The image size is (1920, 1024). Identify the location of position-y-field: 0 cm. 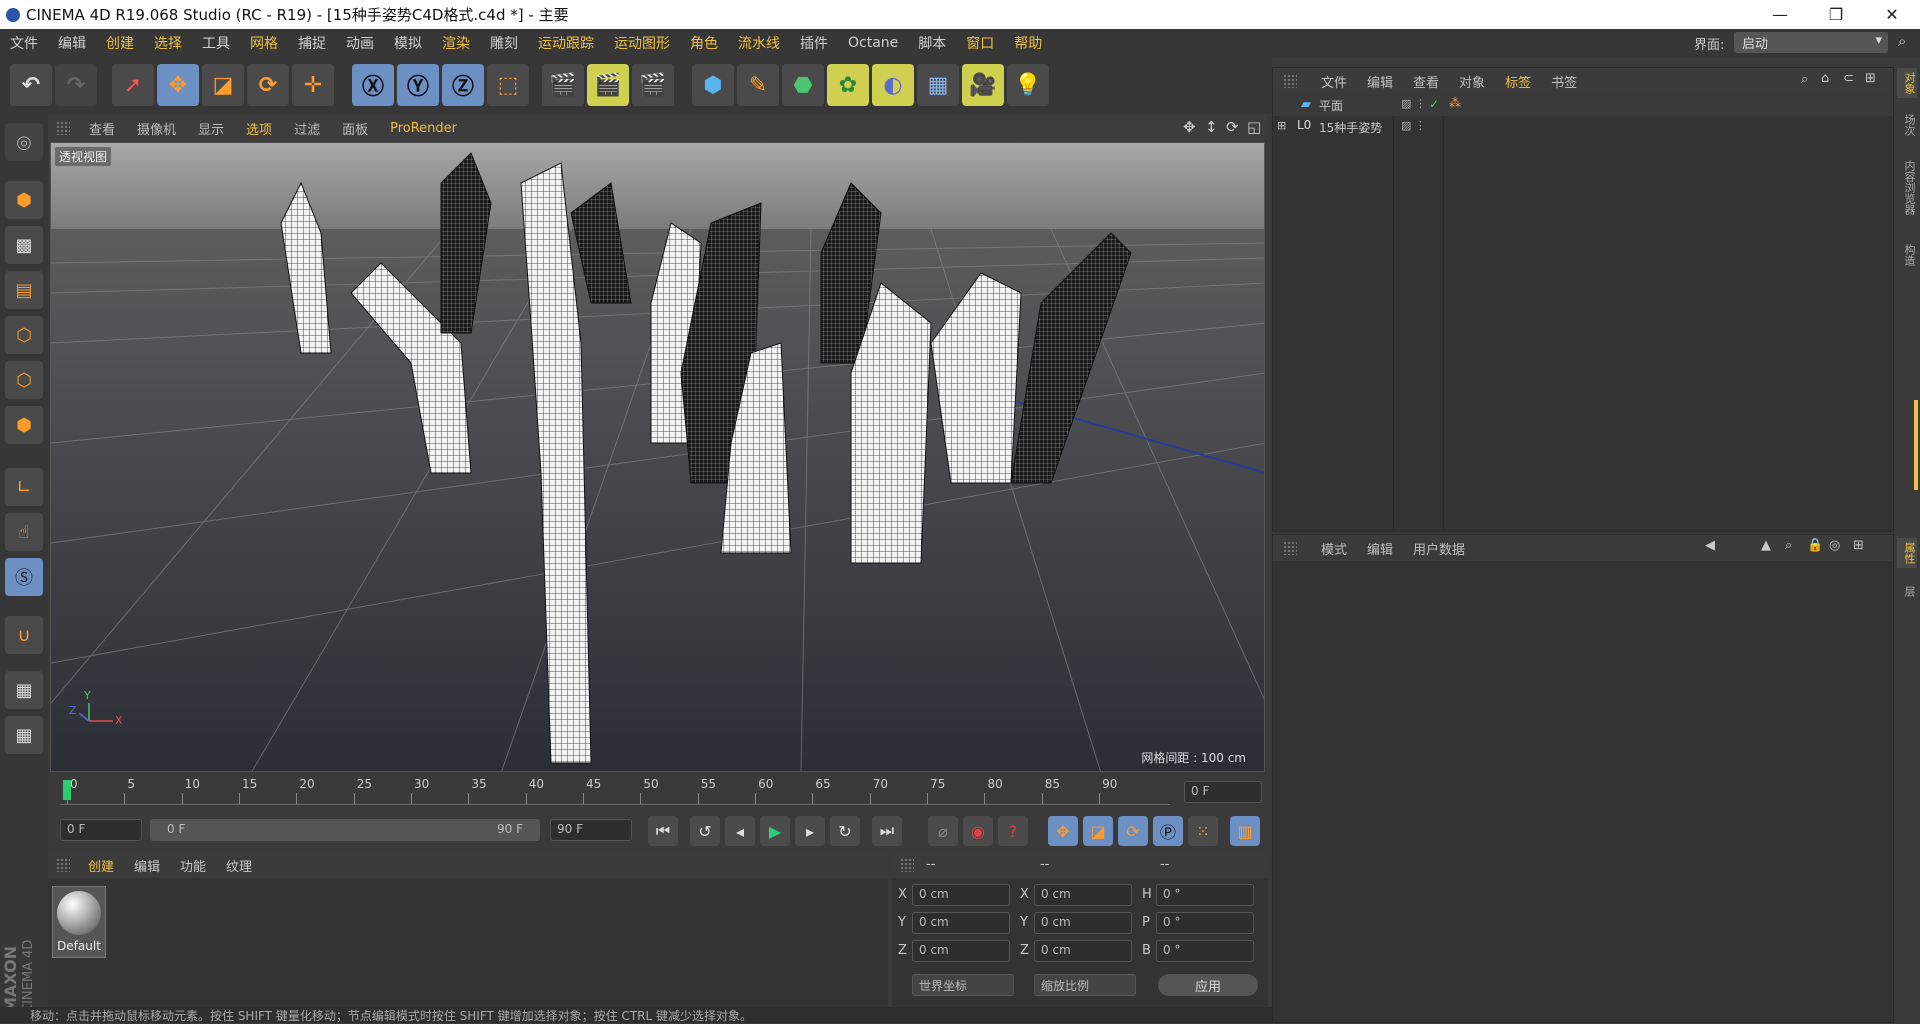
(961, 923).